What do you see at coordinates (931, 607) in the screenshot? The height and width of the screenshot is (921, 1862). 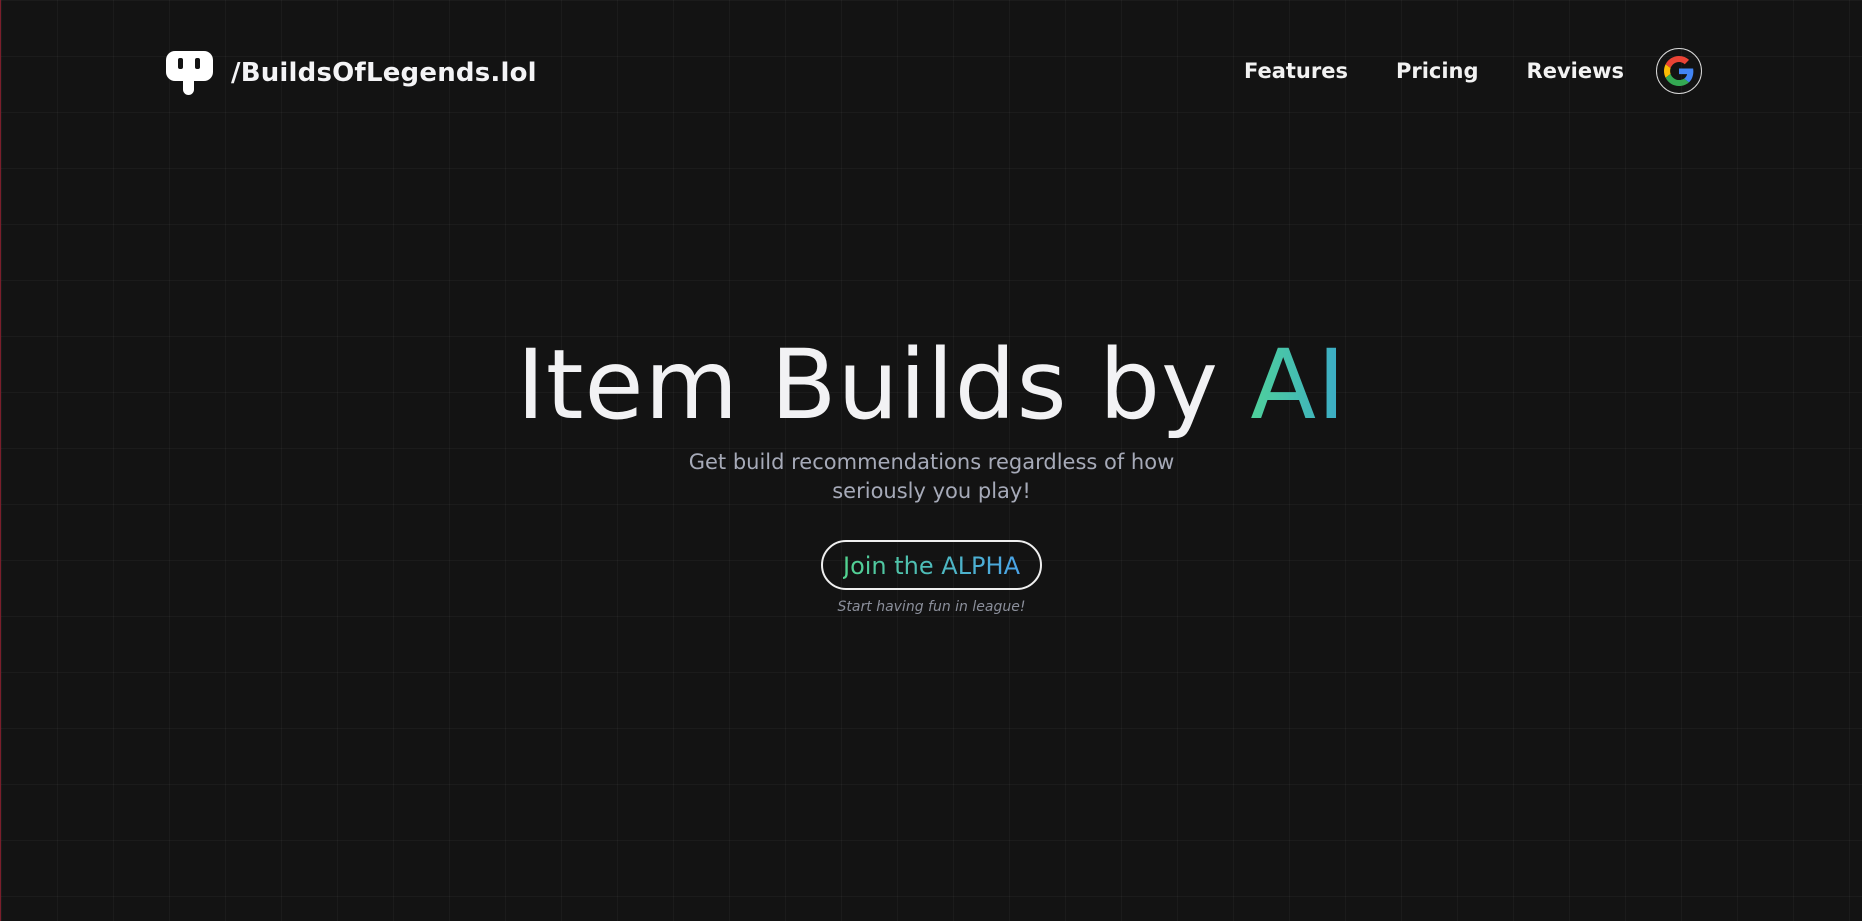 I see `cta-note: Start having fun in league!` at bounding box center [931, 607].